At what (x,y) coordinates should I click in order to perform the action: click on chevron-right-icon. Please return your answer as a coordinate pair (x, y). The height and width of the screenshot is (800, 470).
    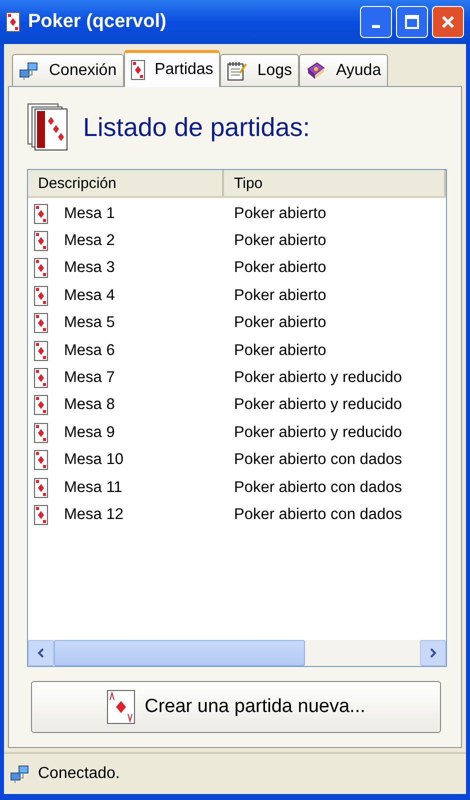
    Looking at the image, I should click on (433, 653).